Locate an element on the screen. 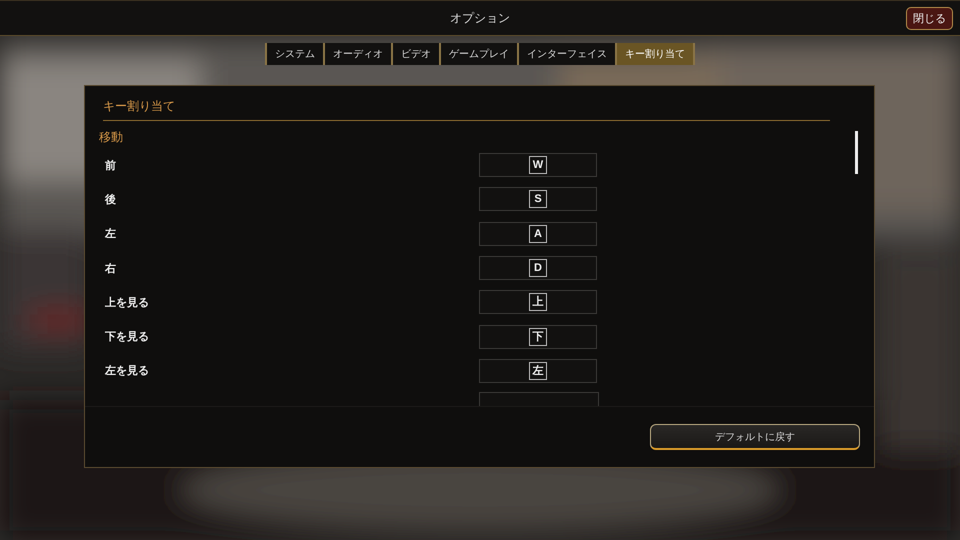 This screenshot has height=540, width=960. tab: インターフェイス is located at coordinates (566, 54).